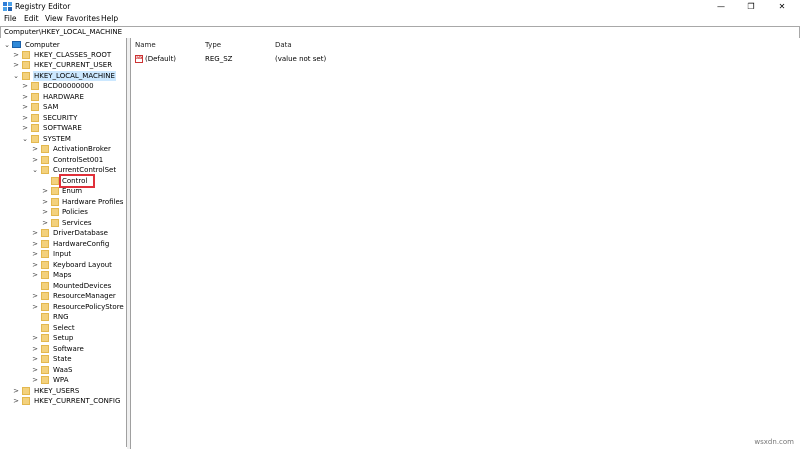 The image size is (800, 449). Describe the element at coordinates (63, 32) in the screenshot. I see `address-path: Computer\HKEY_LOCAL_MACHINE` at that location.